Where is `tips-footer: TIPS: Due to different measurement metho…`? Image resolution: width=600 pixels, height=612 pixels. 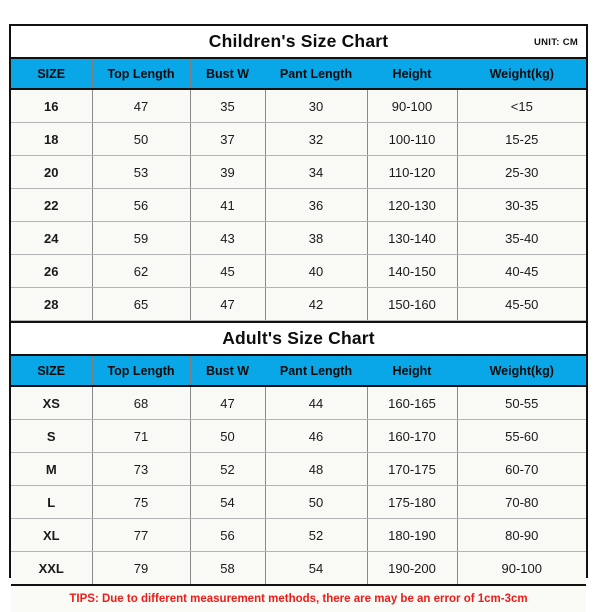
tips-footer: TIPS: Due to different measurement metho… is located at coordinates (298, 598).